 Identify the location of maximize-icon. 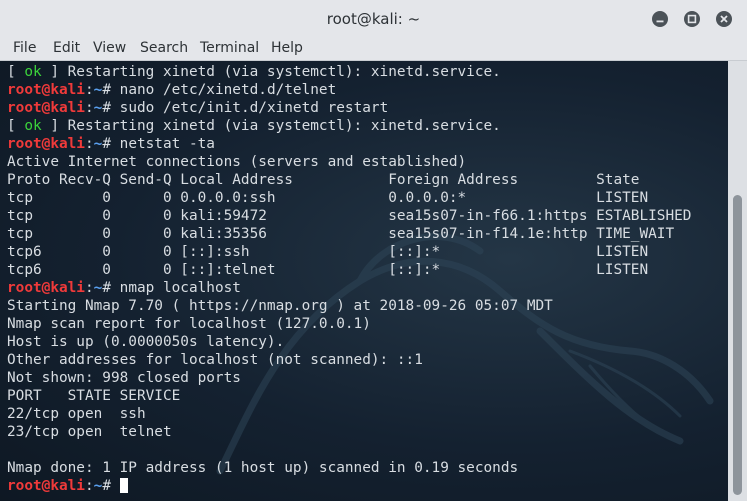
(692, 19).